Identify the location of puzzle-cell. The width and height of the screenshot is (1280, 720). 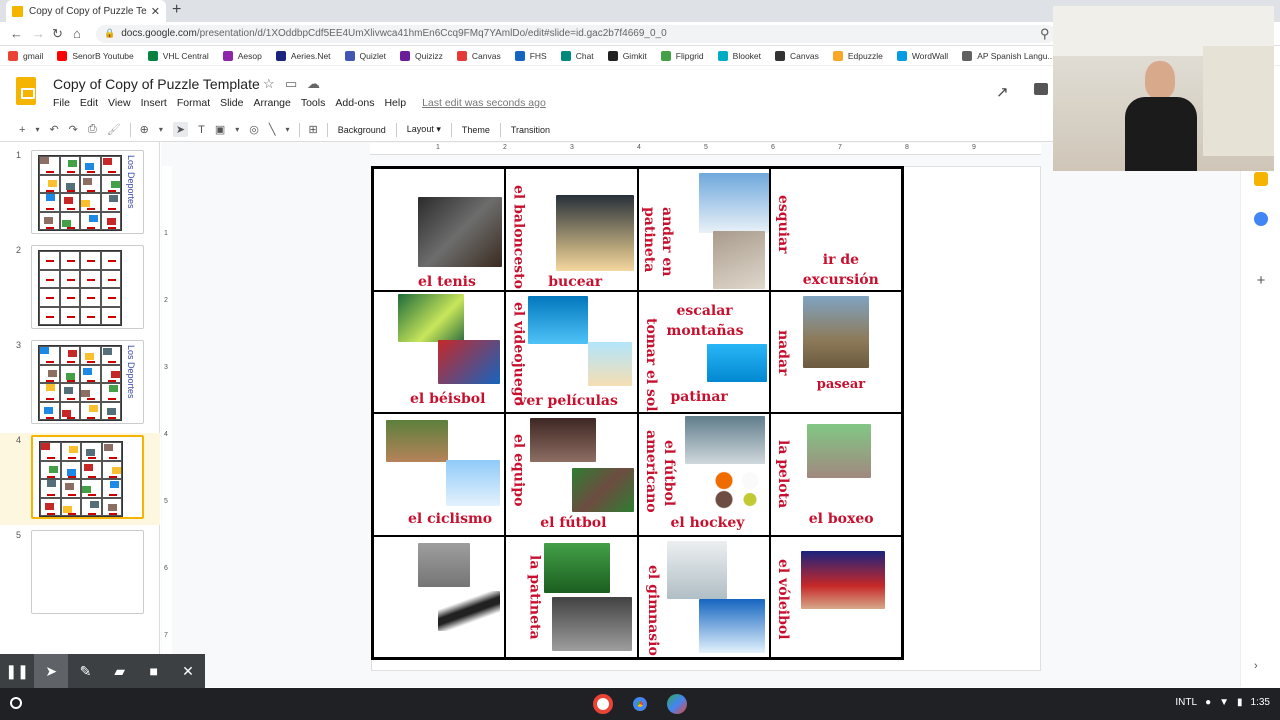
(439, 596).